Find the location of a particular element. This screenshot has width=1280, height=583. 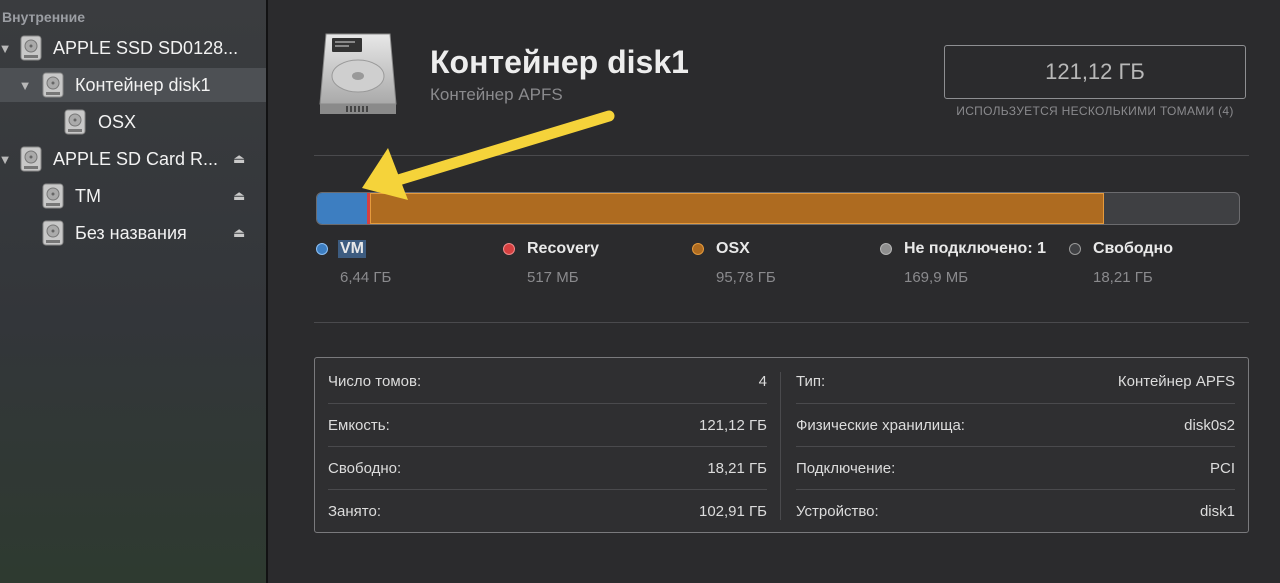

info-row: Тип: Контейнер APFS is located at coordinates (1015, 381).